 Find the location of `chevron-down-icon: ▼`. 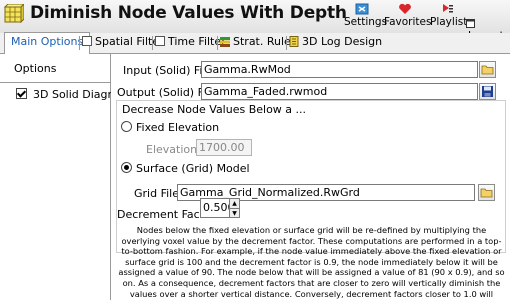

chevron-down-icon: ▼ is located at coordinates (234, 212).